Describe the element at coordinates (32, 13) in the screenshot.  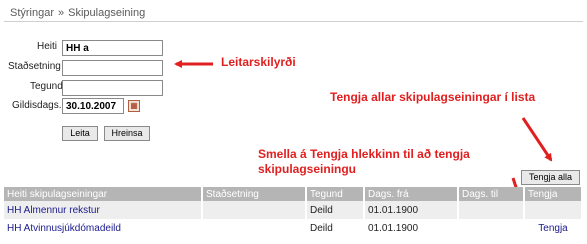
I see `breadcrumb-root: Stýringar` at that location.